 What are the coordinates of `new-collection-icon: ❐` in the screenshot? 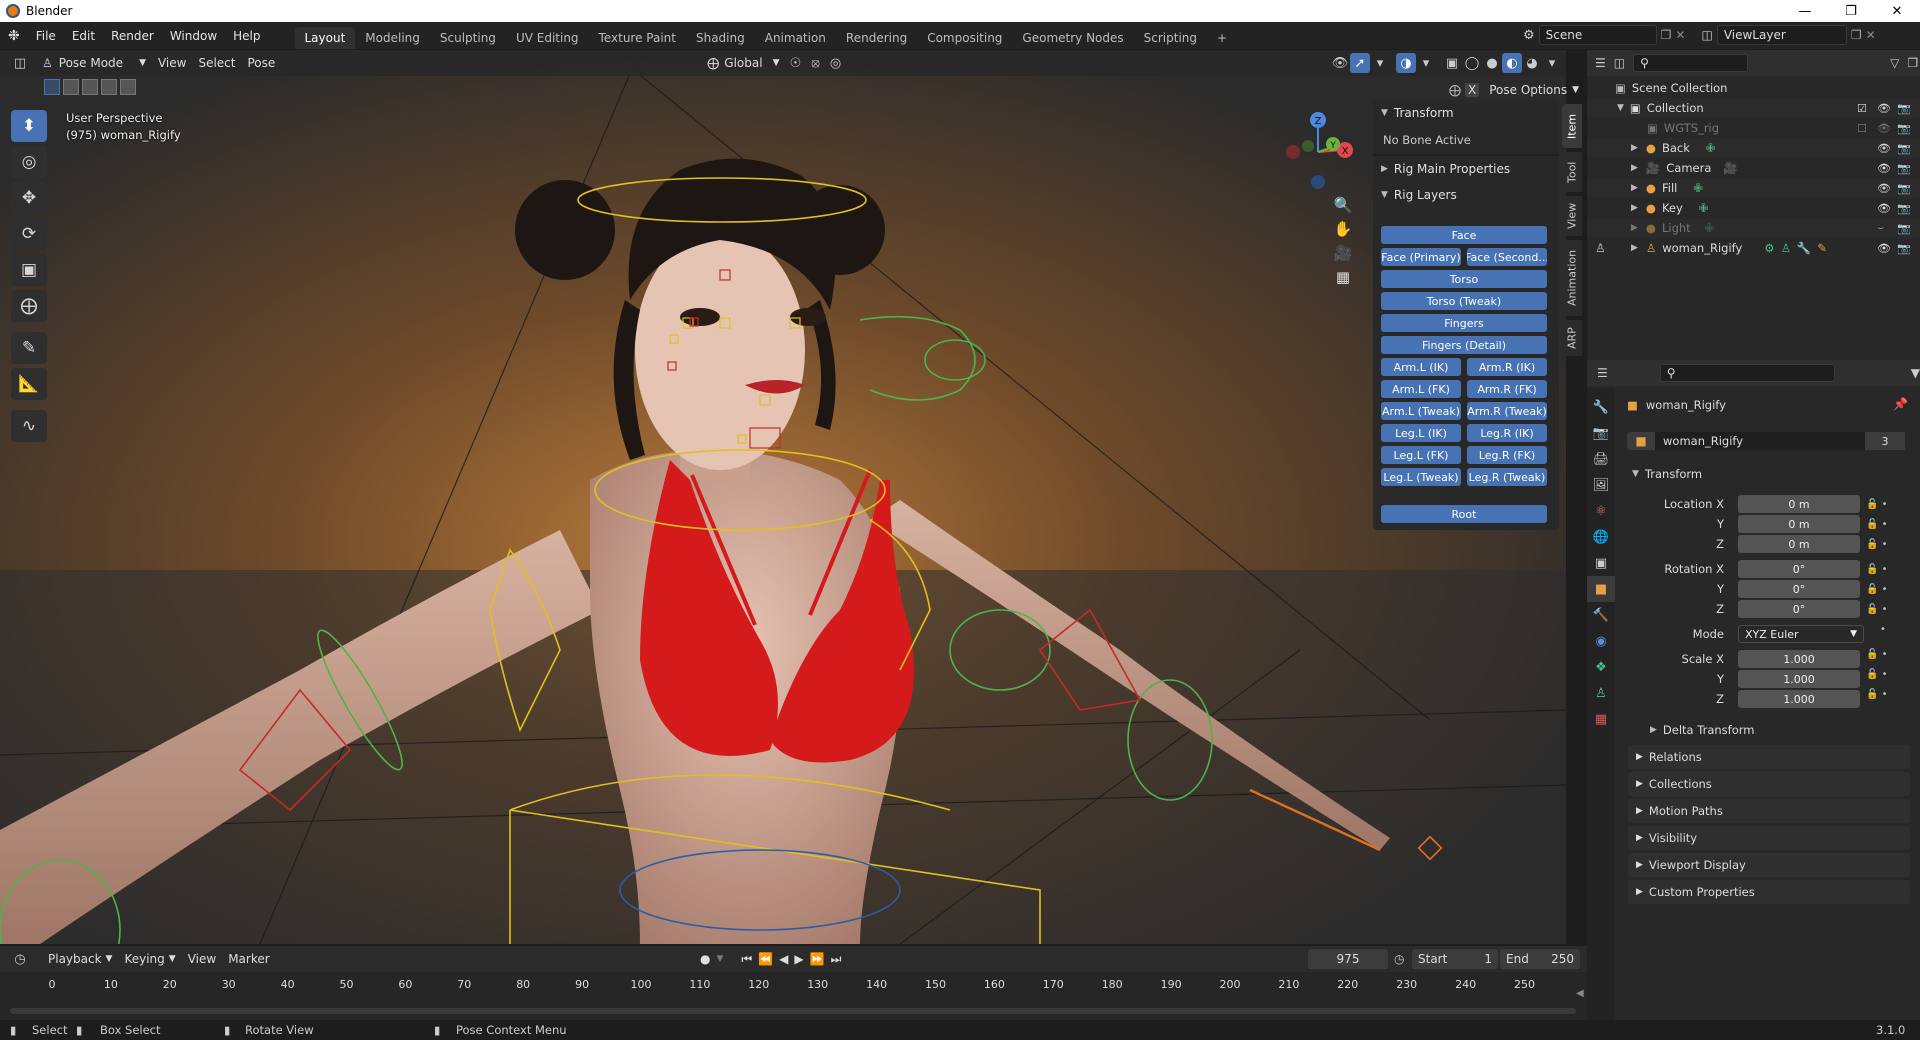 It's located at (1912, 63).